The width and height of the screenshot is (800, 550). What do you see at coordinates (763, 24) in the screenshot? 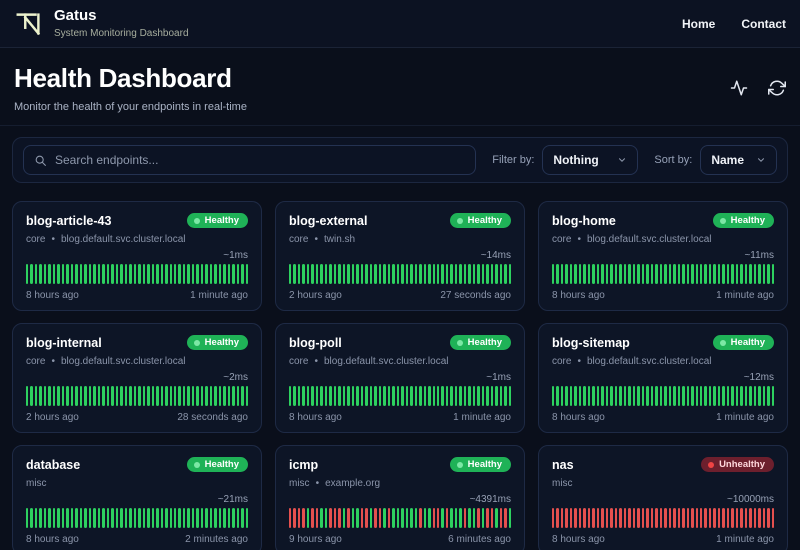
I see `nav-link-contact: Contact` at bounding box center [763, 24].